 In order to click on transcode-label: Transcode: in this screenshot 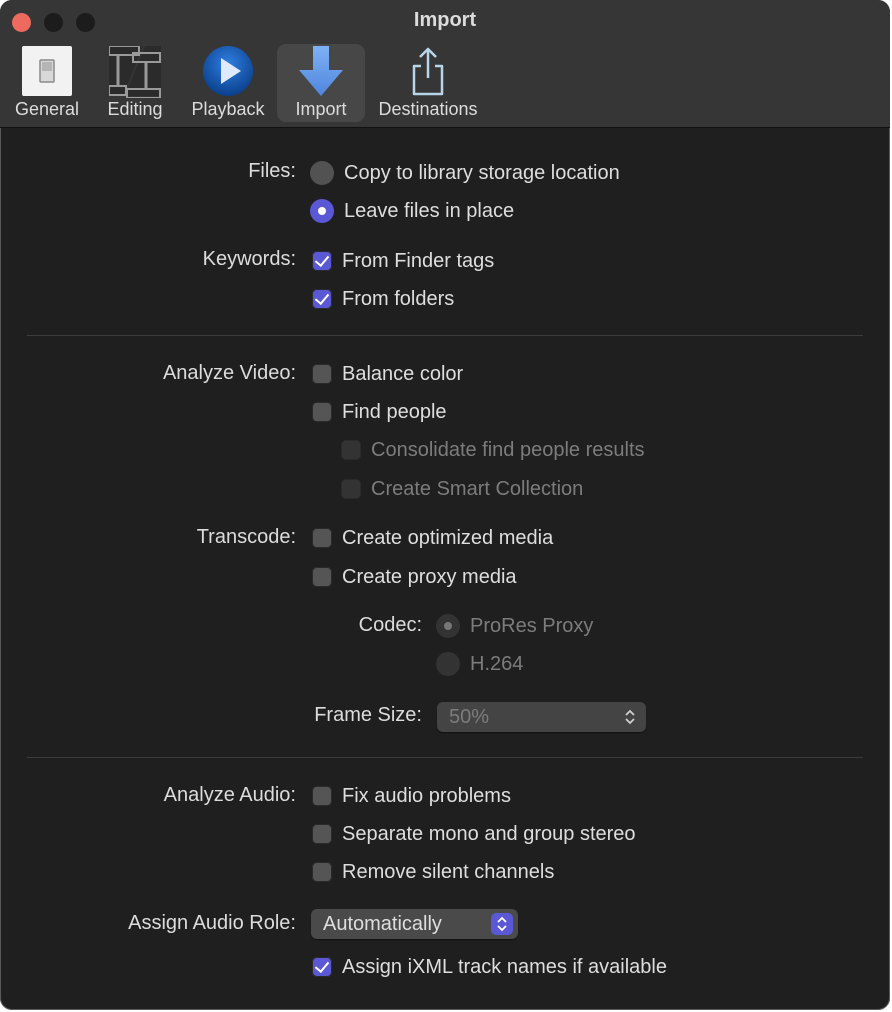, I will do `click(246, 537)`.